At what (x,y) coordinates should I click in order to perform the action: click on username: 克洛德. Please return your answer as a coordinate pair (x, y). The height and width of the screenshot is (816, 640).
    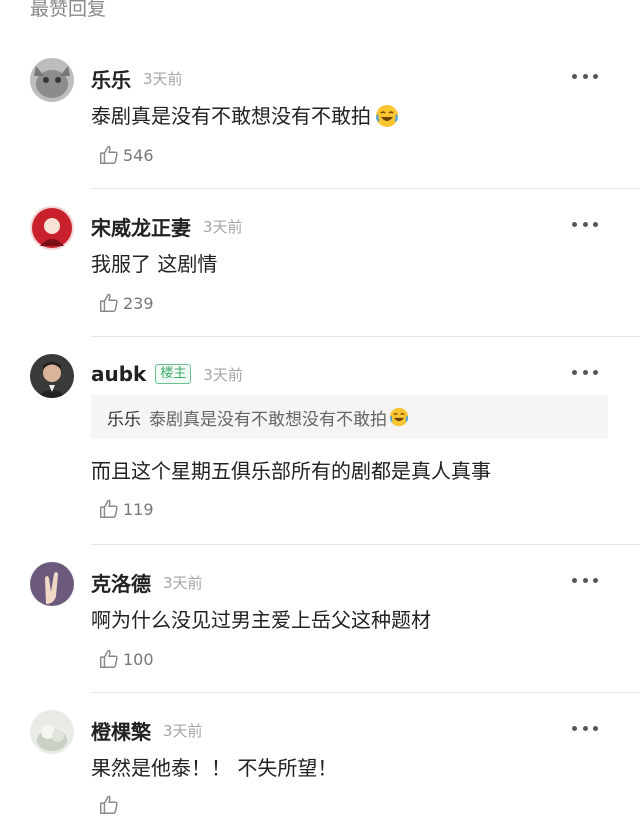
    Looking at the image, I should click on (121, 582).